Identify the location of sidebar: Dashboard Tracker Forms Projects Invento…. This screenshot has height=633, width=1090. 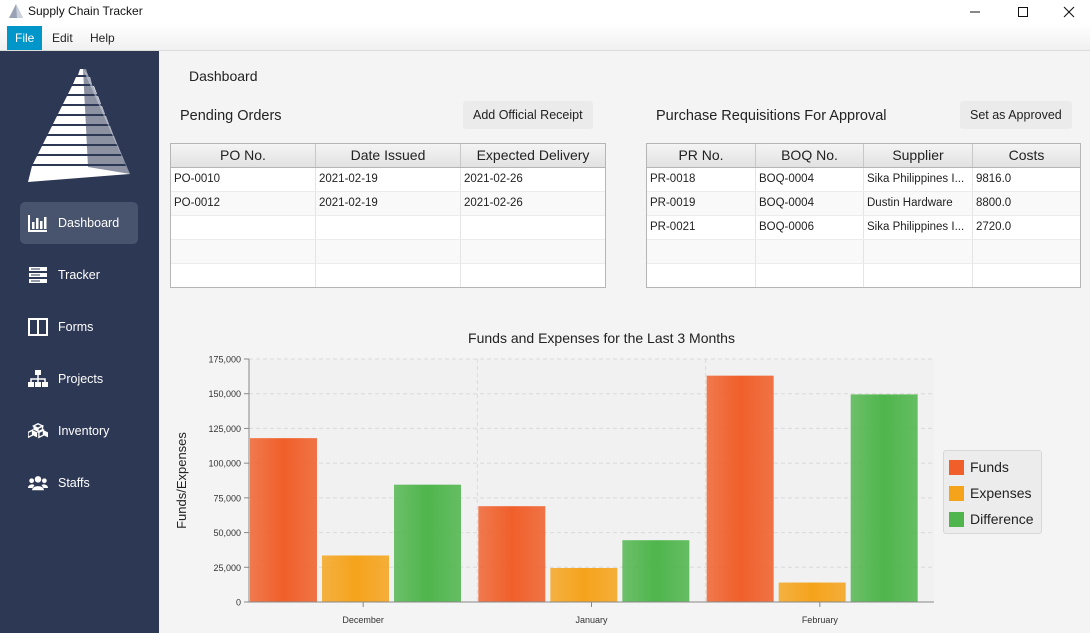
(79, 342).